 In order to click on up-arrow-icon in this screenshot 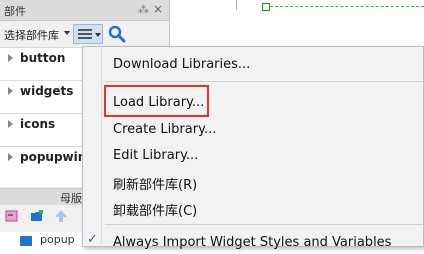, I will do `click(61, 216)`.